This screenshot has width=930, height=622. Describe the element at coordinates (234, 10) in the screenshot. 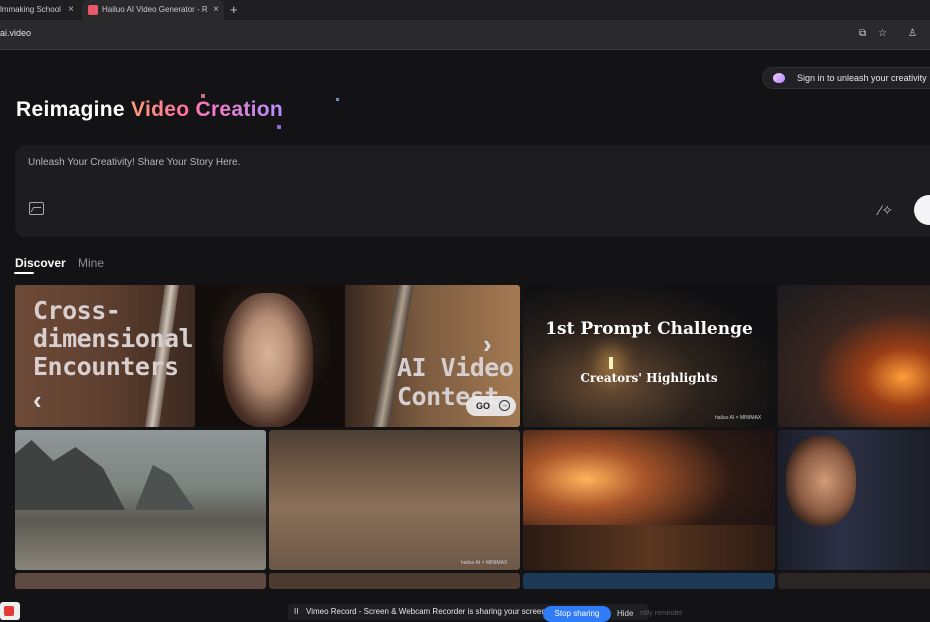

I see `new-tab-button: +` at that location.